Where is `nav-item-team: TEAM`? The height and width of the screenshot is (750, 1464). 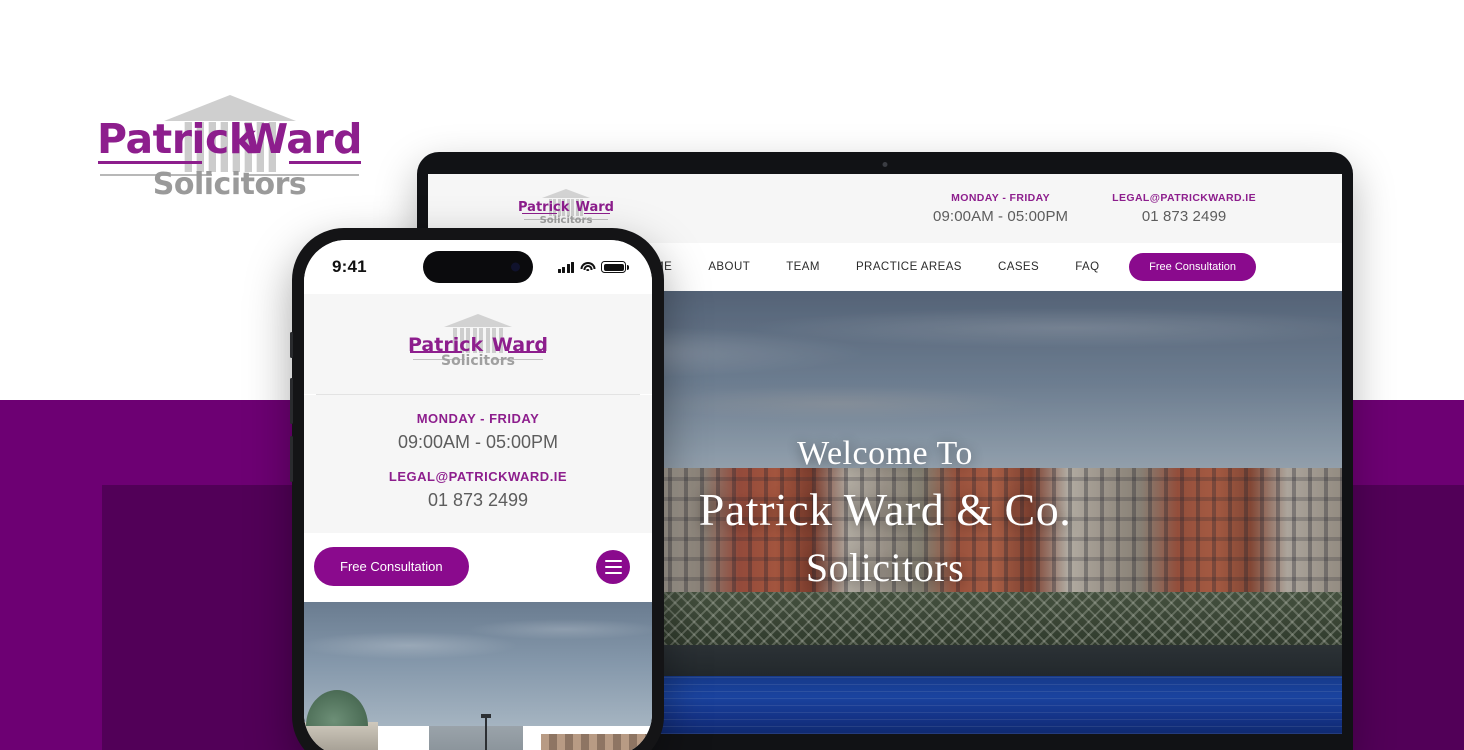 nav-item-team: TEAM is located at coordinates (803, 267).